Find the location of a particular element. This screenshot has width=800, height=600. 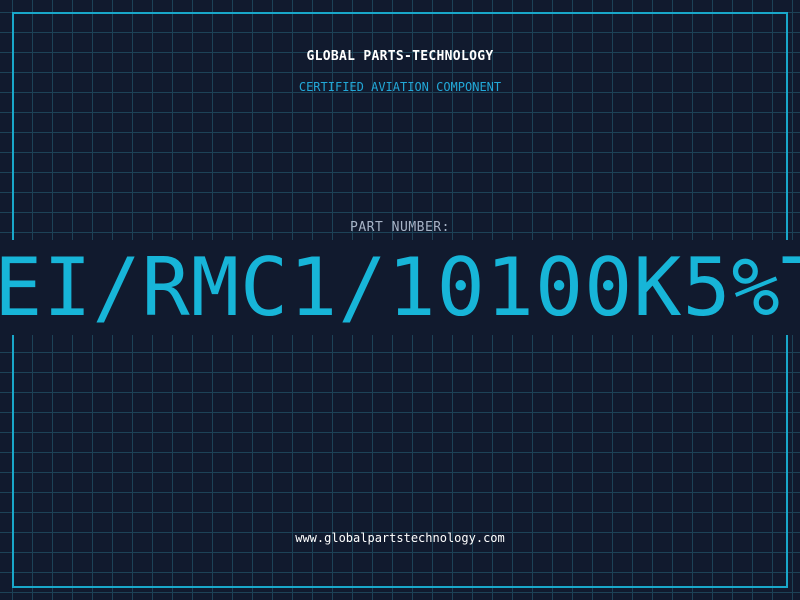

part-number-label: PART NUMBER: is located at coordinates (400, 227).